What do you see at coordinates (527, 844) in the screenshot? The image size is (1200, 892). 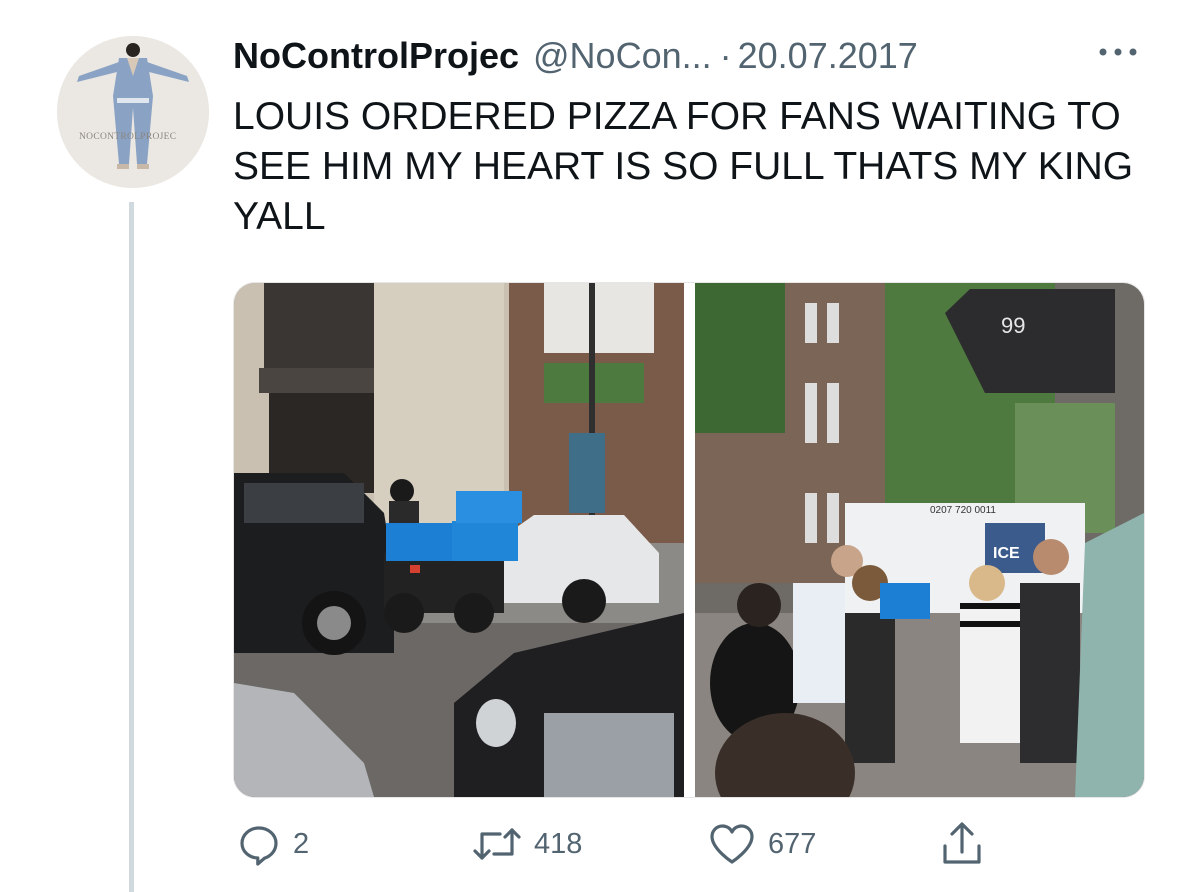 I see `retweet-button: 418` at bounding box center [527, 844].